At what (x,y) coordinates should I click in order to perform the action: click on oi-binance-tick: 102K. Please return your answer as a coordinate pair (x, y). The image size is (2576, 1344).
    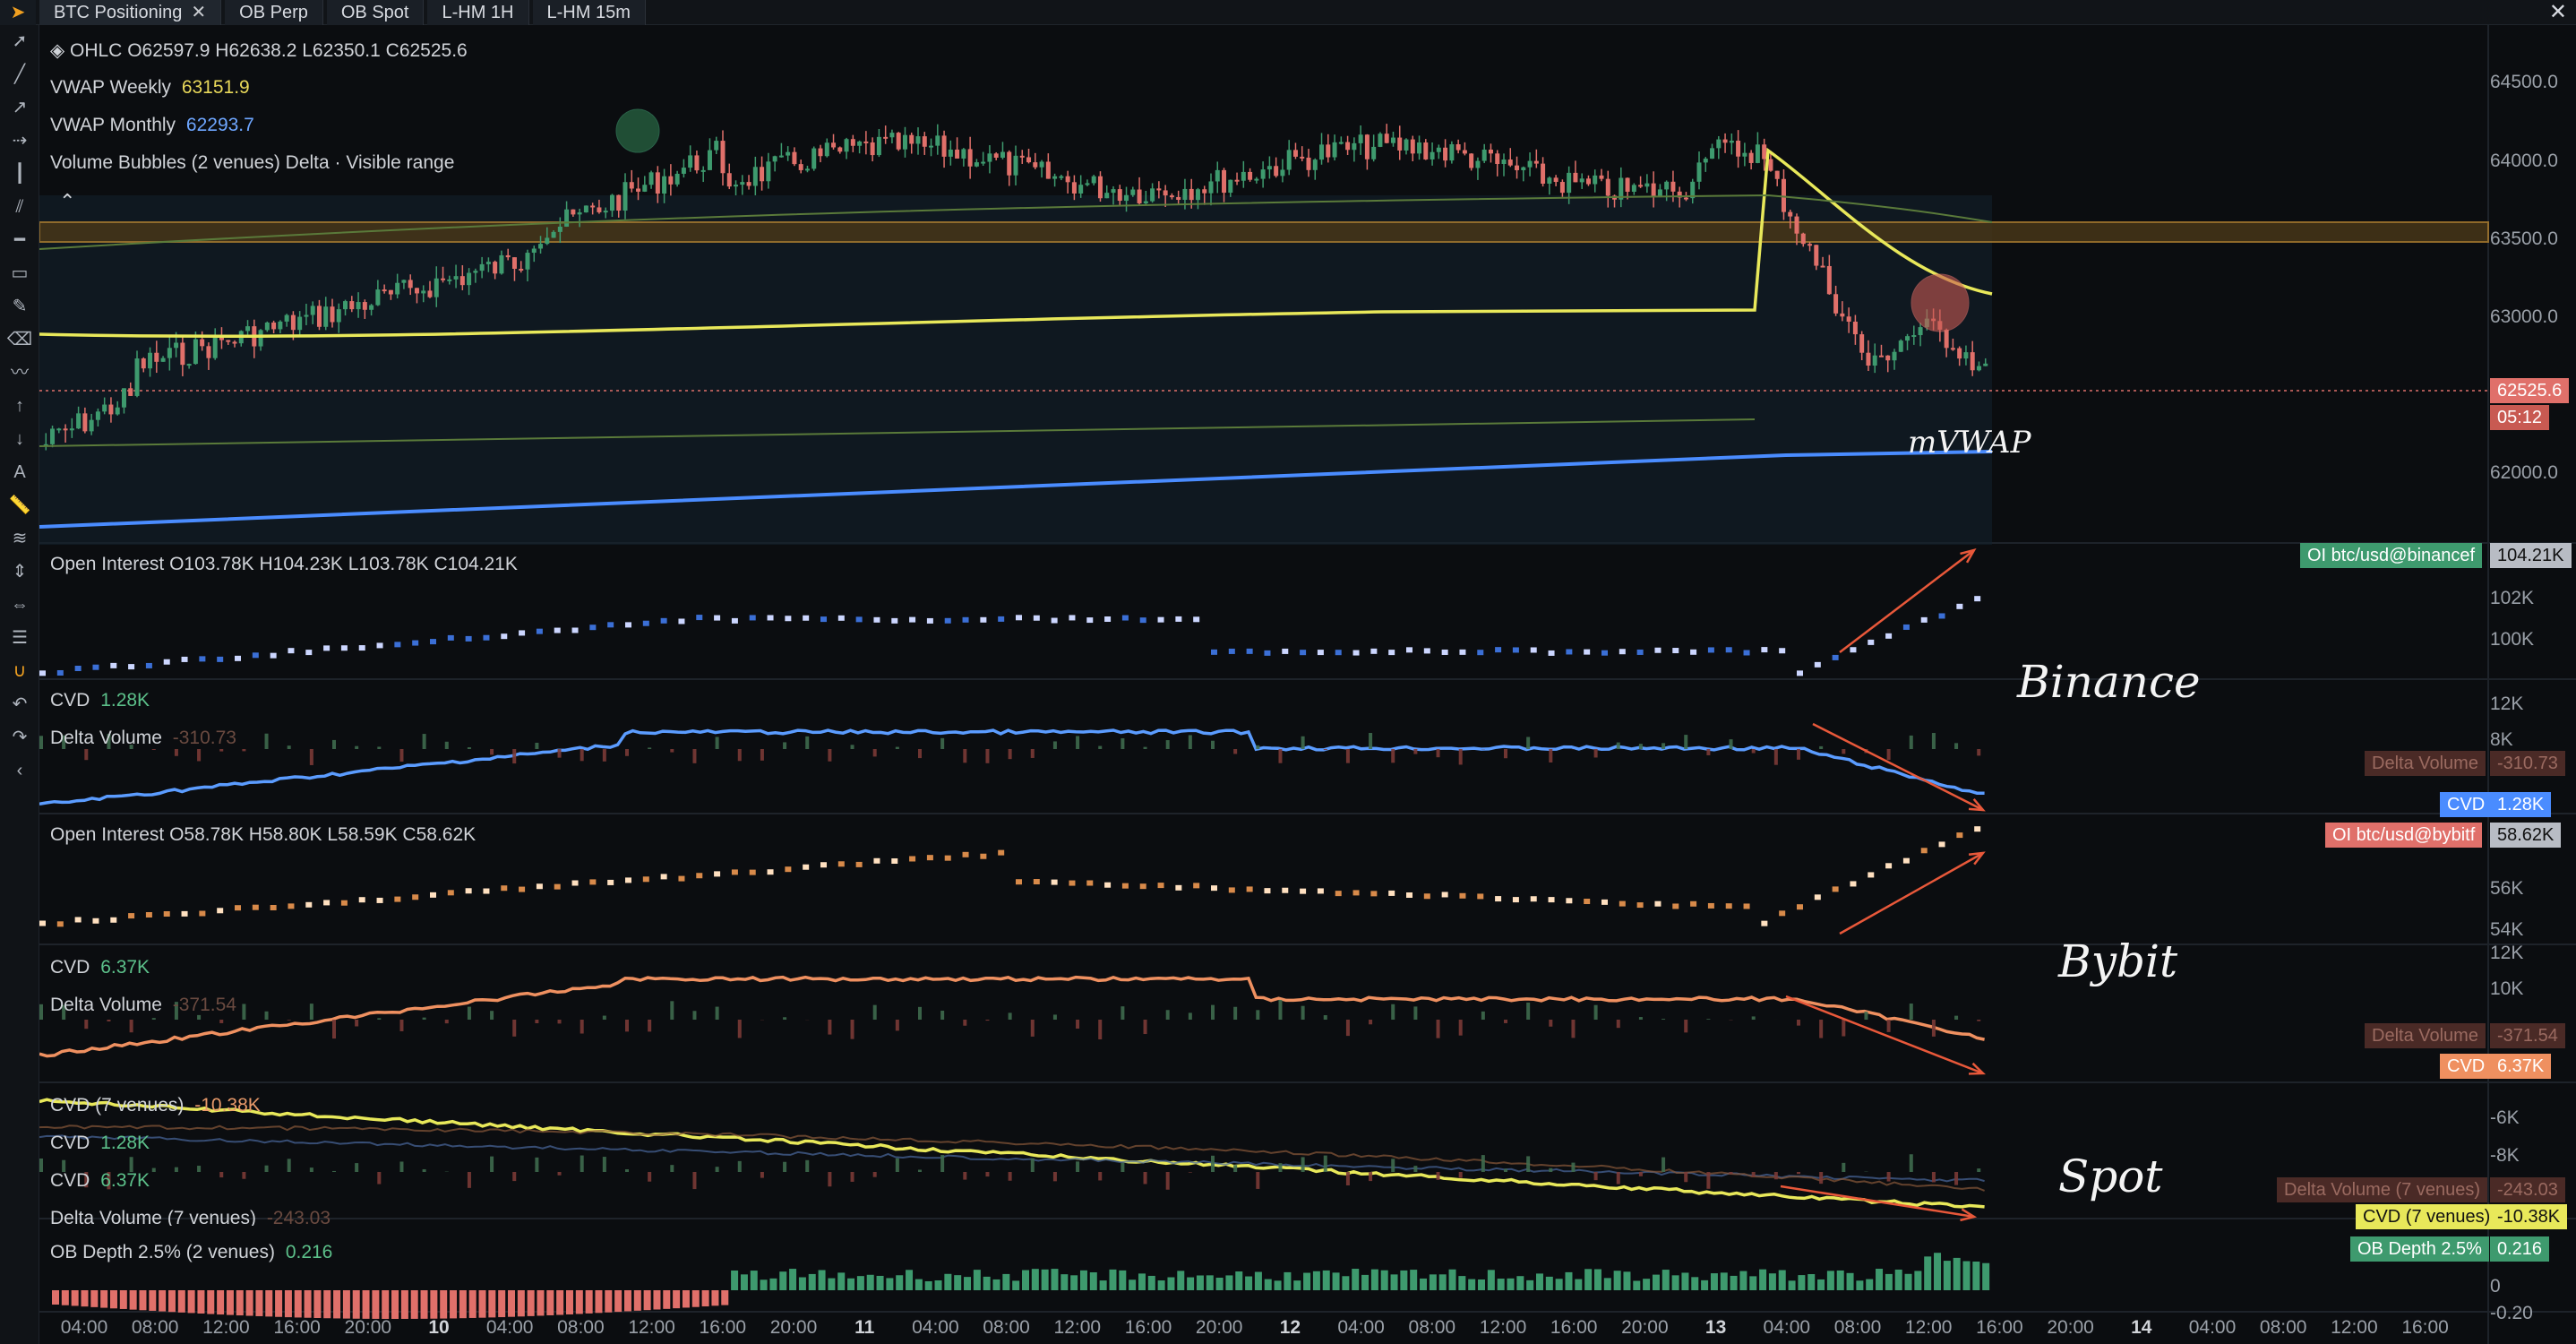
    Looking at the image, I should click on (2512, 598).